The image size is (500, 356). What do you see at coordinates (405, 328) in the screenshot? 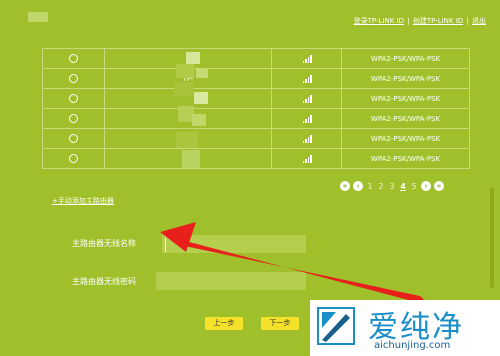
I see `watermark: 爱纯净 aichunjing.com` at bounding box center [405, 328].